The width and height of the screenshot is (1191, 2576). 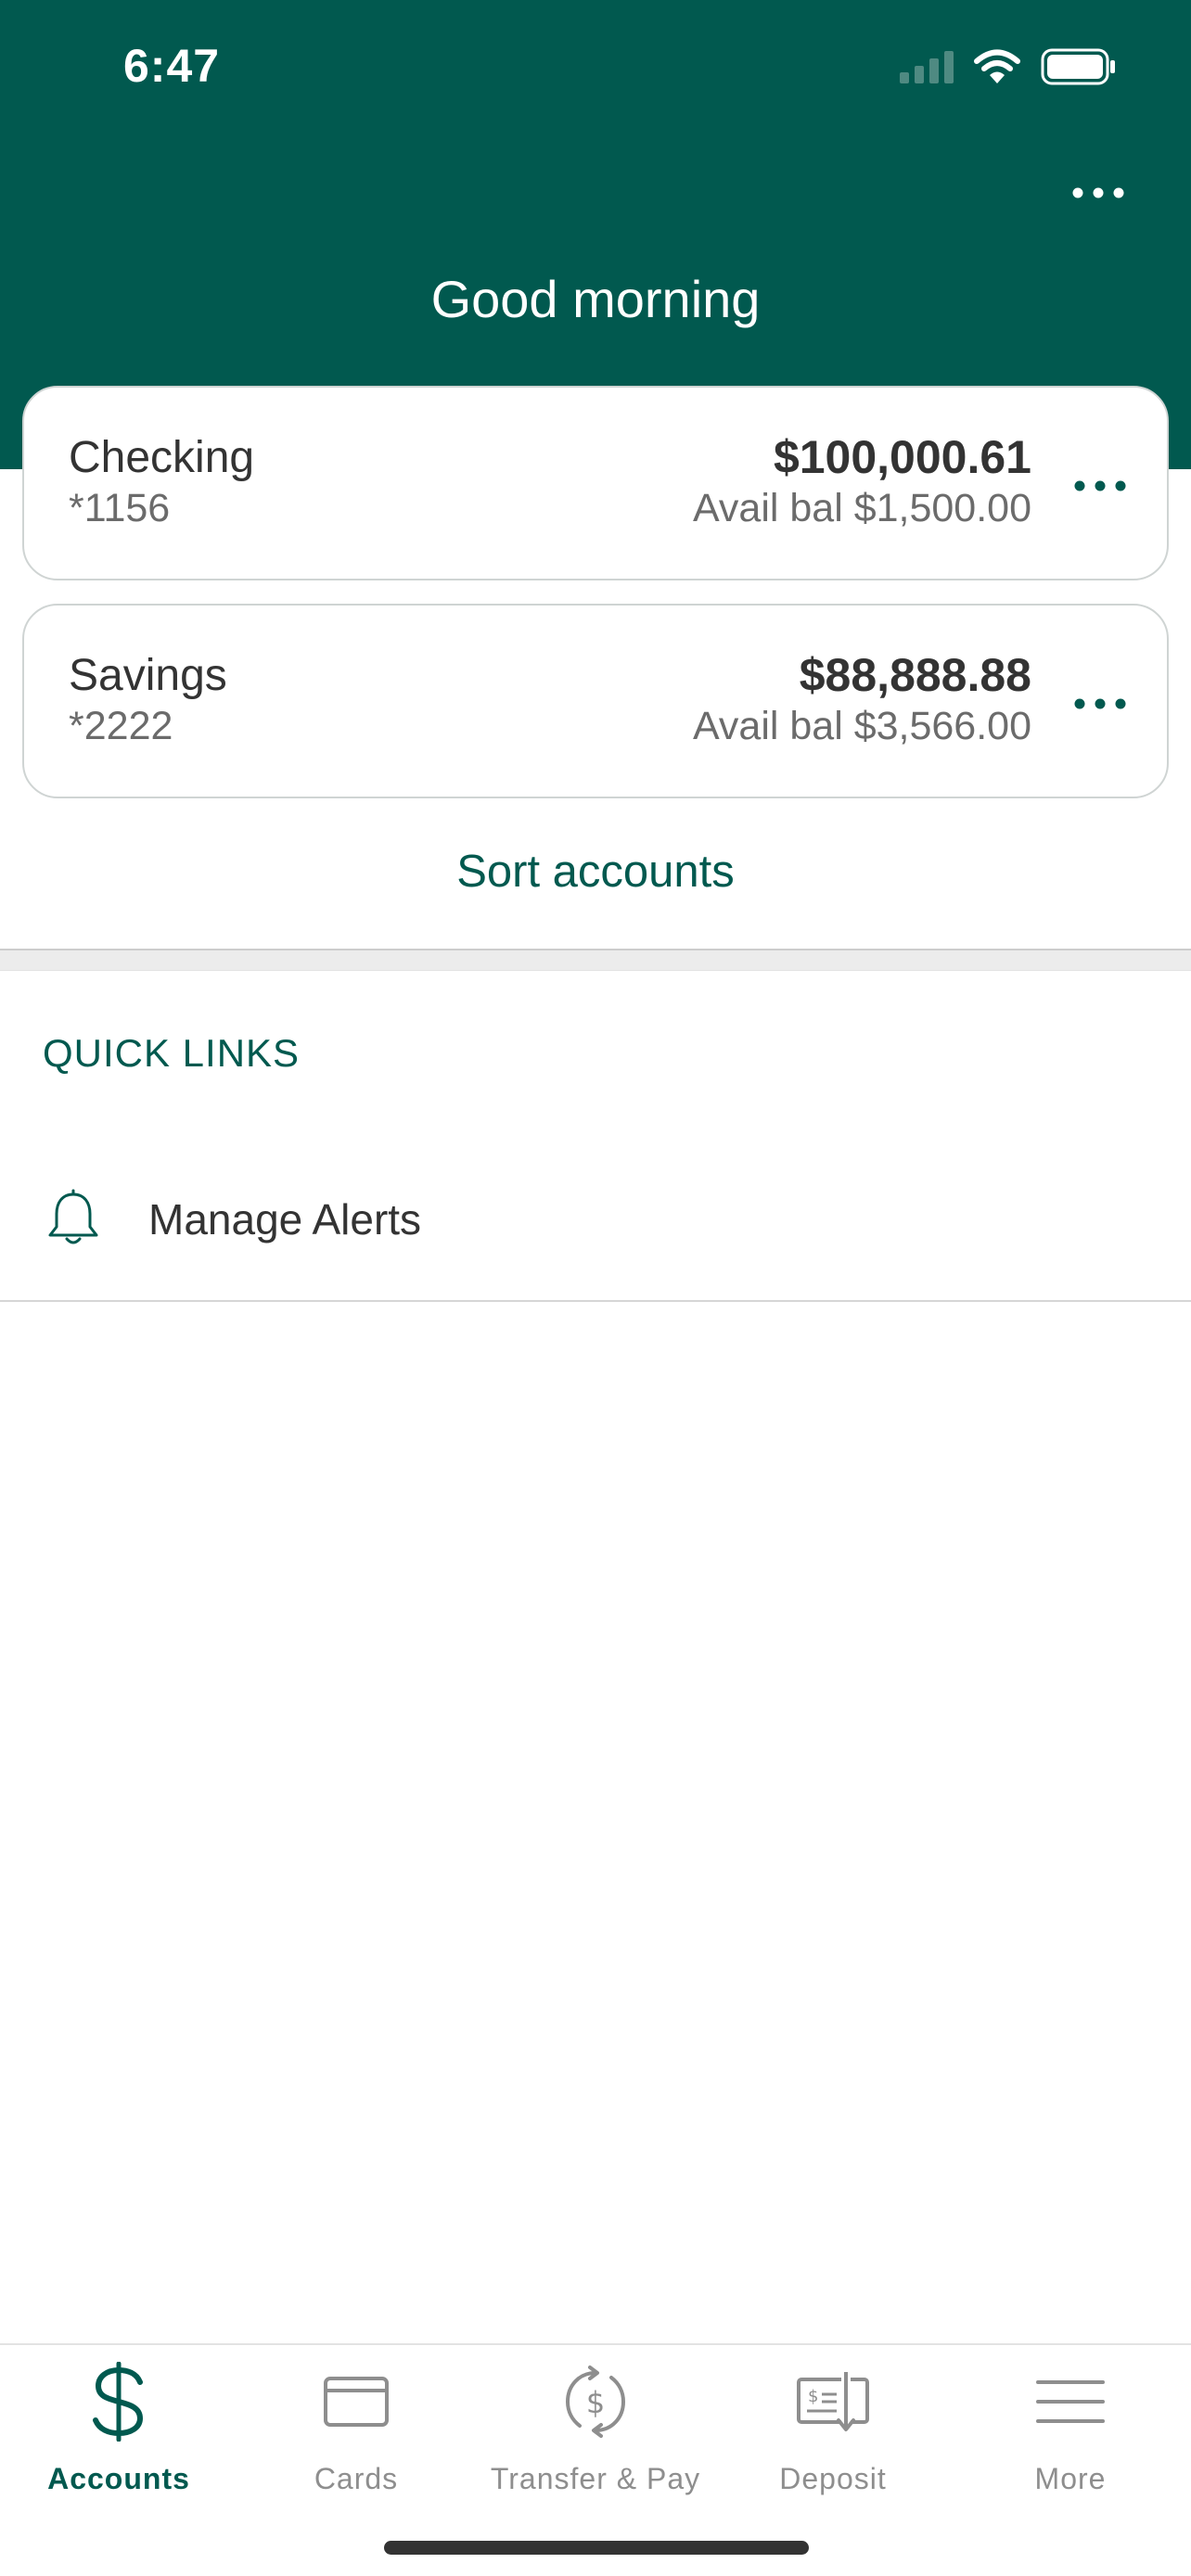 I want to click on tab-label: More, so click(x=1070, y=2478).